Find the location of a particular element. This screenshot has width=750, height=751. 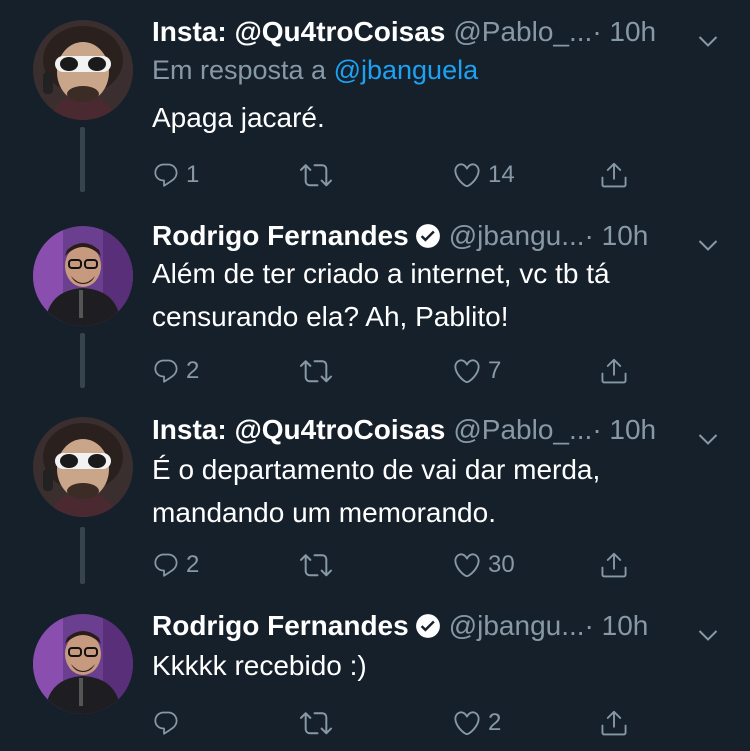

action-bar: 2 is located at coordinates (402, 723).